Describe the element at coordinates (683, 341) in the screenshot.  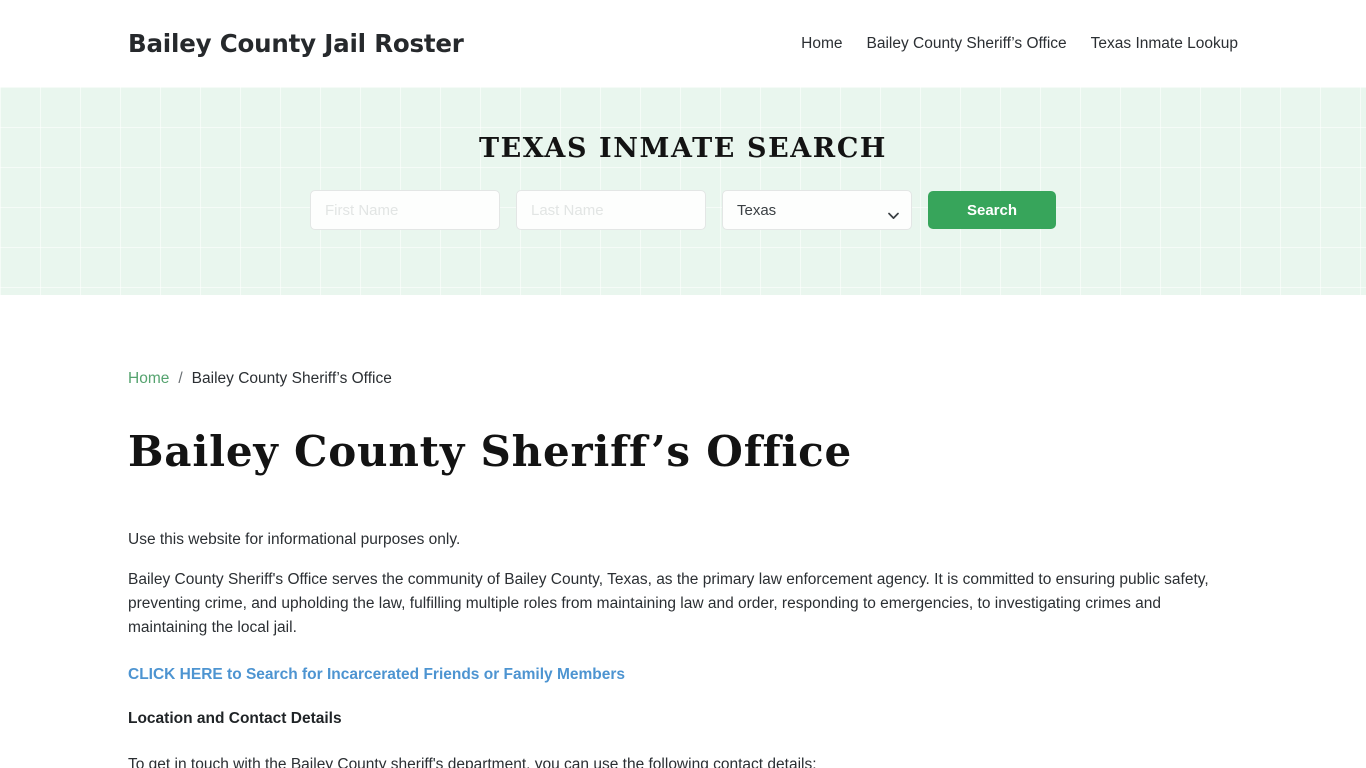
I see `breadcrumb: Home / Bailey County Sheriff’s Office` at that location.